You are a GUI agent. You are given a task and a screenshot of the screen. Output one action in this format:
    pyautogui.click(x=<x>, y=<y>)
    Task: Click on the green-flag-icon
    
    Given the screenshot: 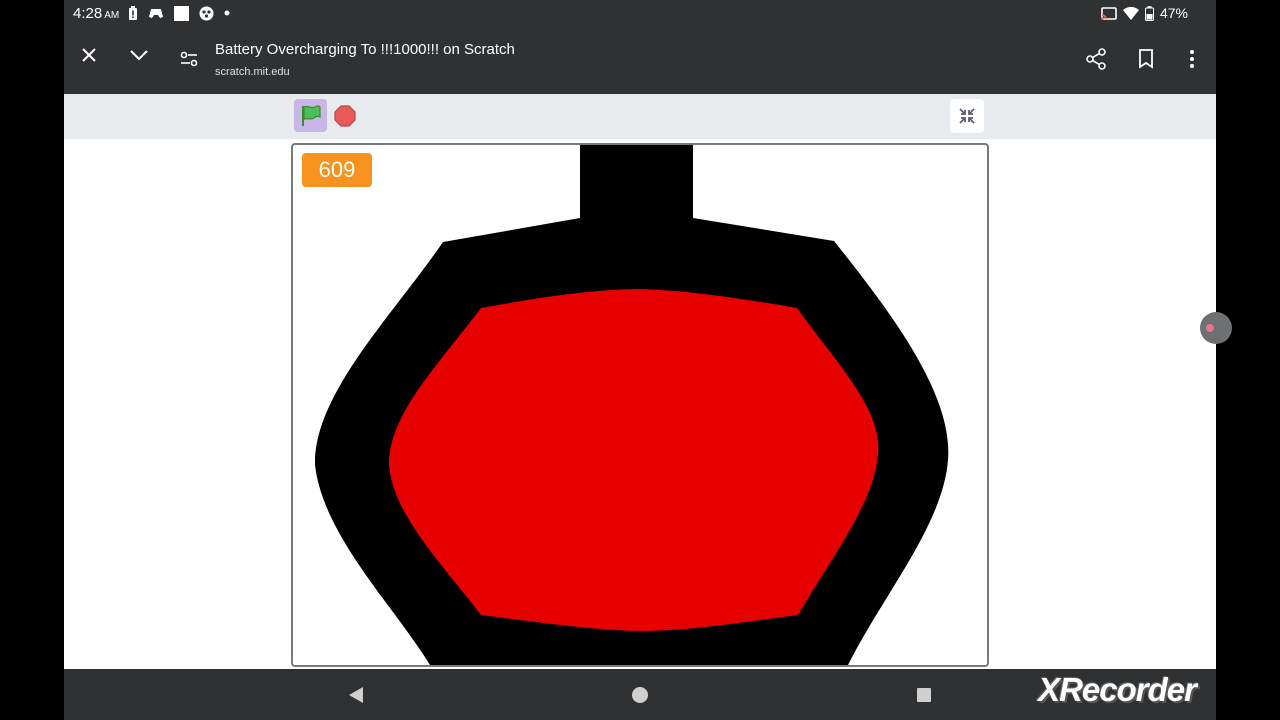 What is the action you would take?
    pyautogui.click(x=311, y=115)
    